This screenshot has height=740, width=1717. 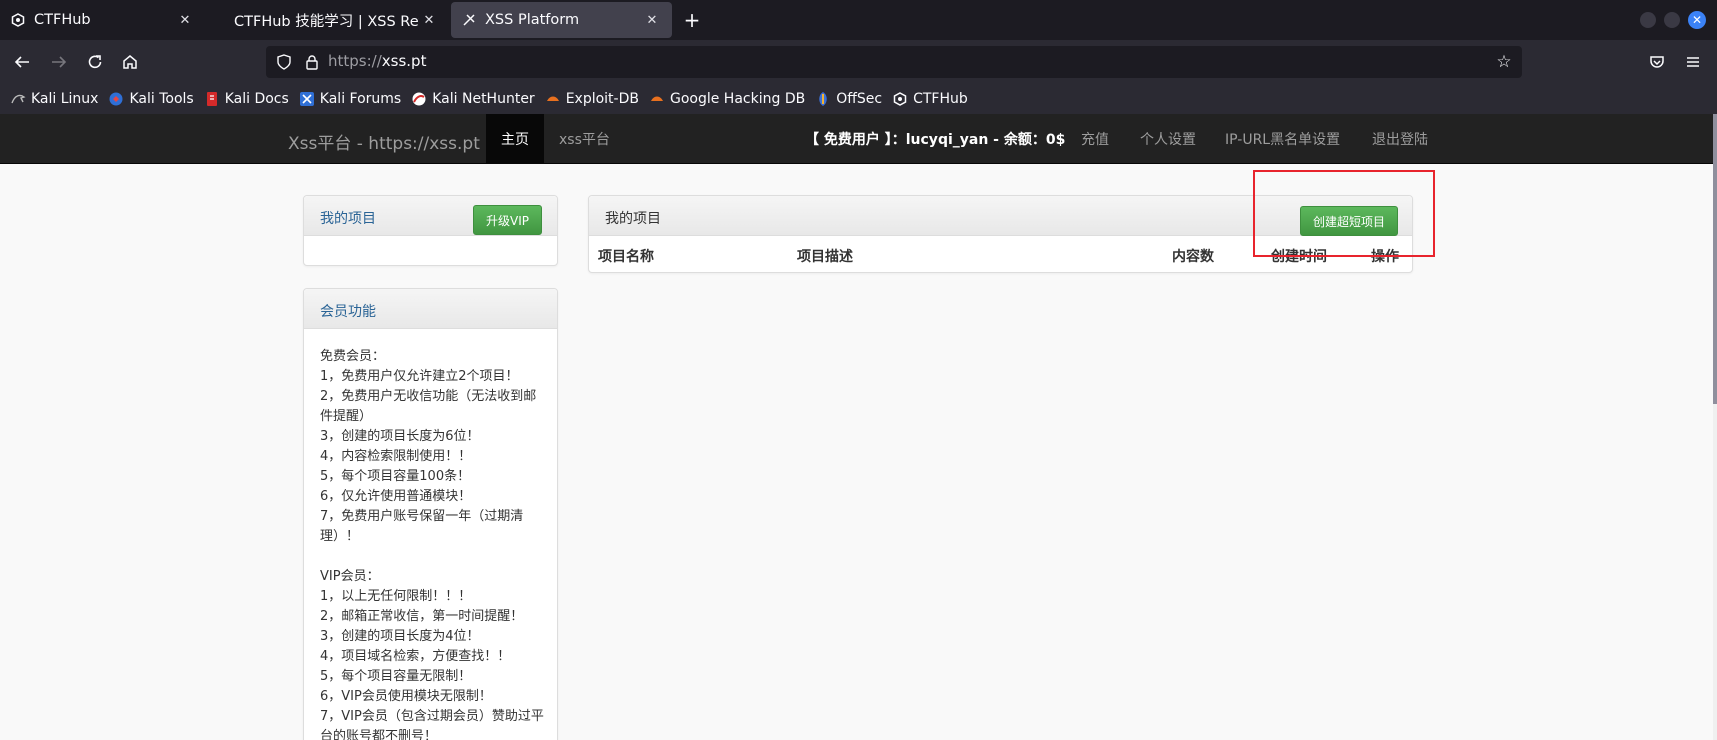 I want to click on bookmark-kali-forums: Kali Forums, so click(x=350, y=99).